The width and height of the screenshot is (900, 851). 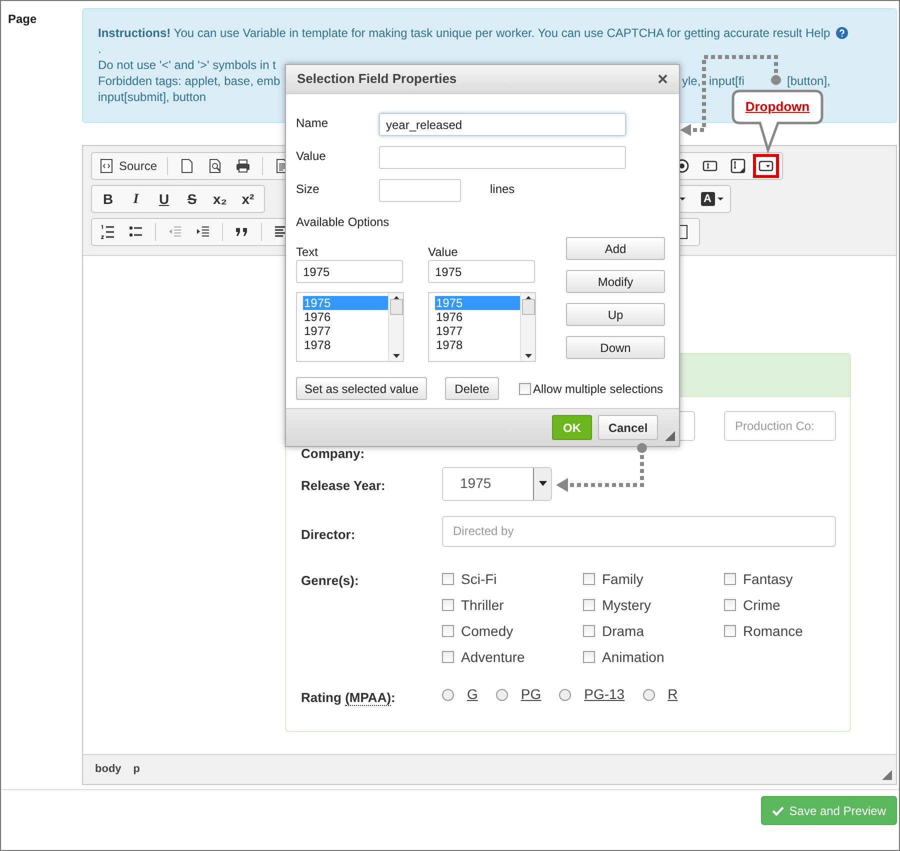 I want to click on format-button: x², so click(x=248, y=199).